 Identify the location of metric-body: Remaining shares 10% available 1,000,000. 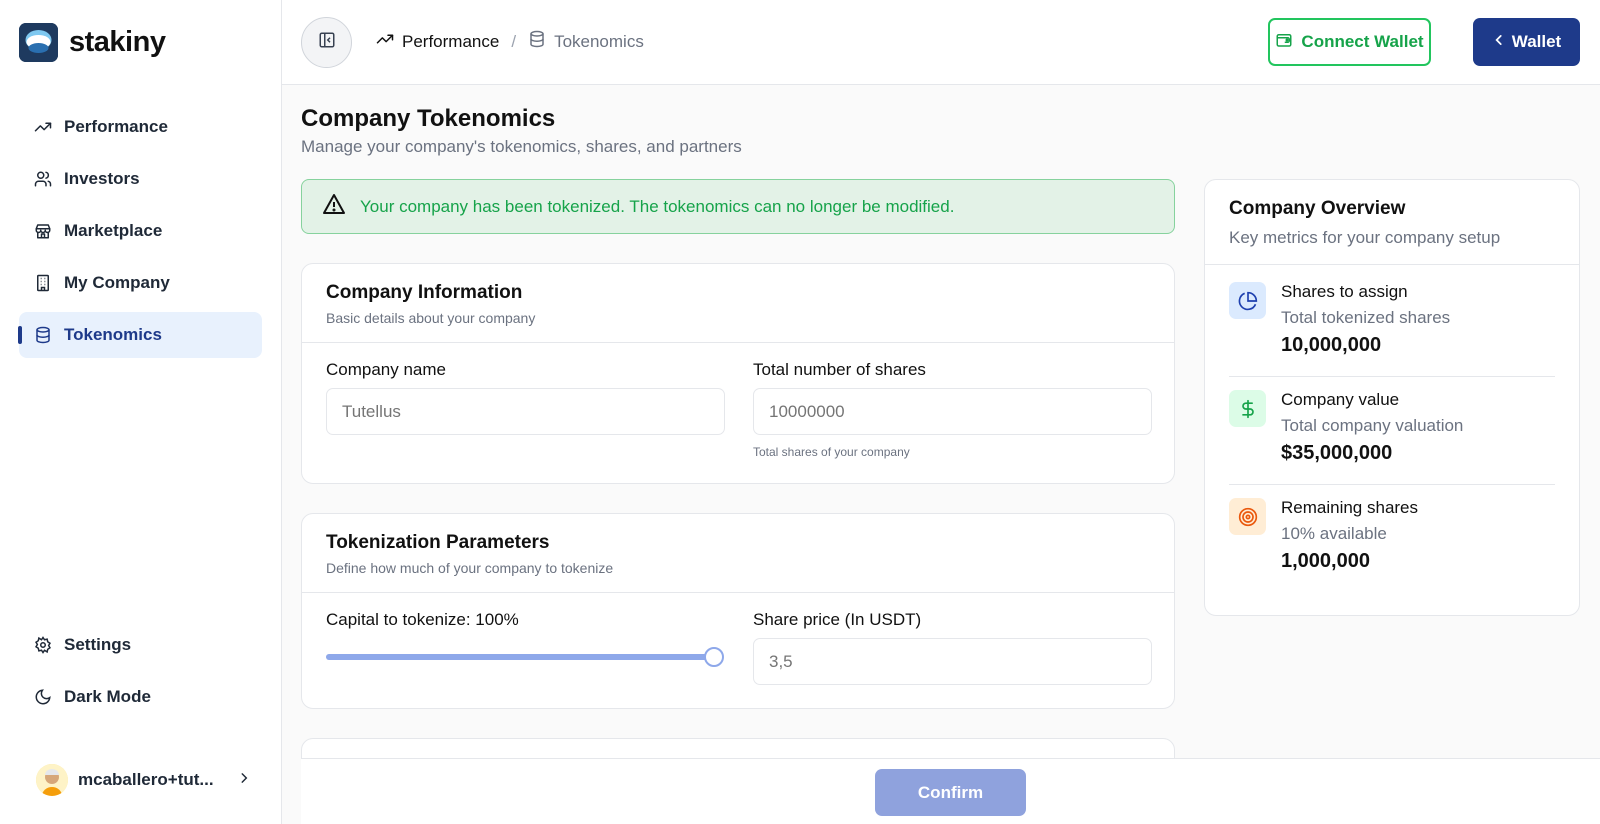
(1349, 535).